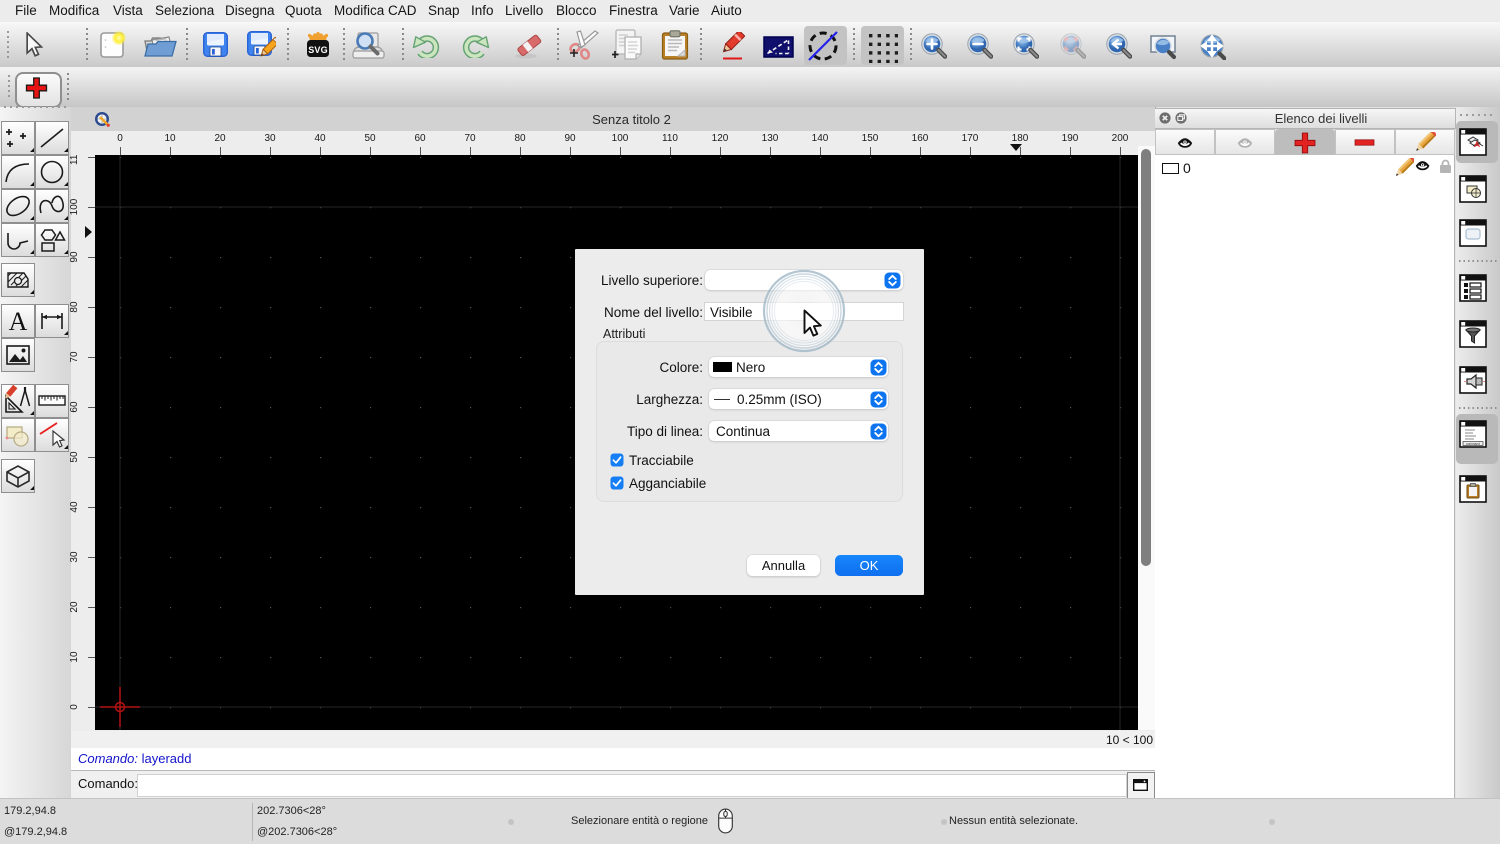  I want to click on svg-text: SVG, so click(318, 50).